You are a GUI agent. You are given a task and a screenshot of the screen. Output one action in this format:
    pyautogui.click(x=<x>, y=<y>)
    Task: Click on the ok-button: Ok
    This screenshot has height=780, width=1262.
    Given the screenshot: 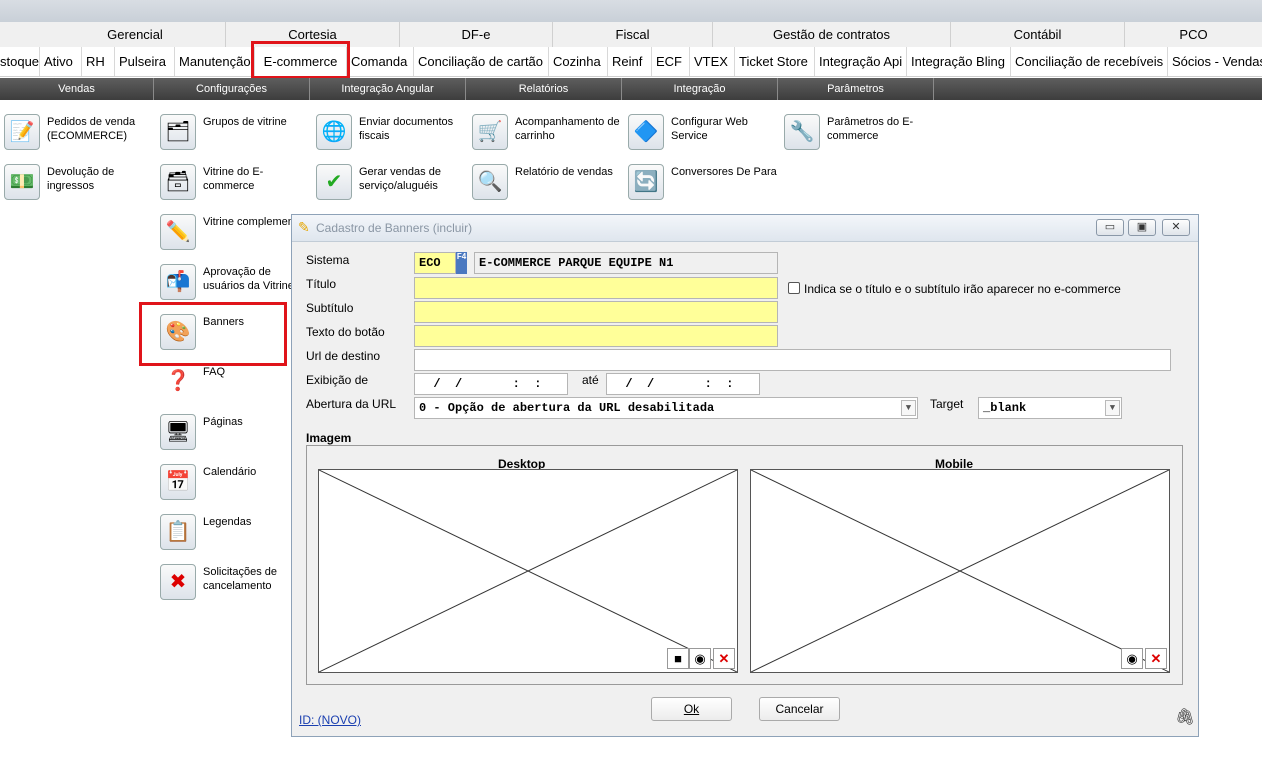 What is the action you would take?
    pyautogui.click(x=691, y=709)
    